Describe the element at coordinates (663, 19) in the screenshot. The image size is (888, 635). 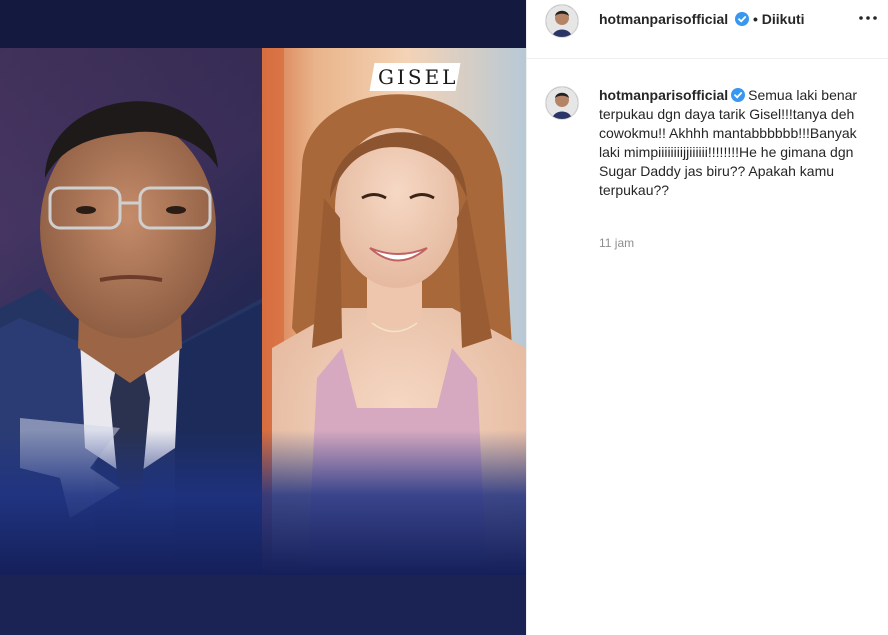
I see `author-username: hotmanparisofficial` at that location.